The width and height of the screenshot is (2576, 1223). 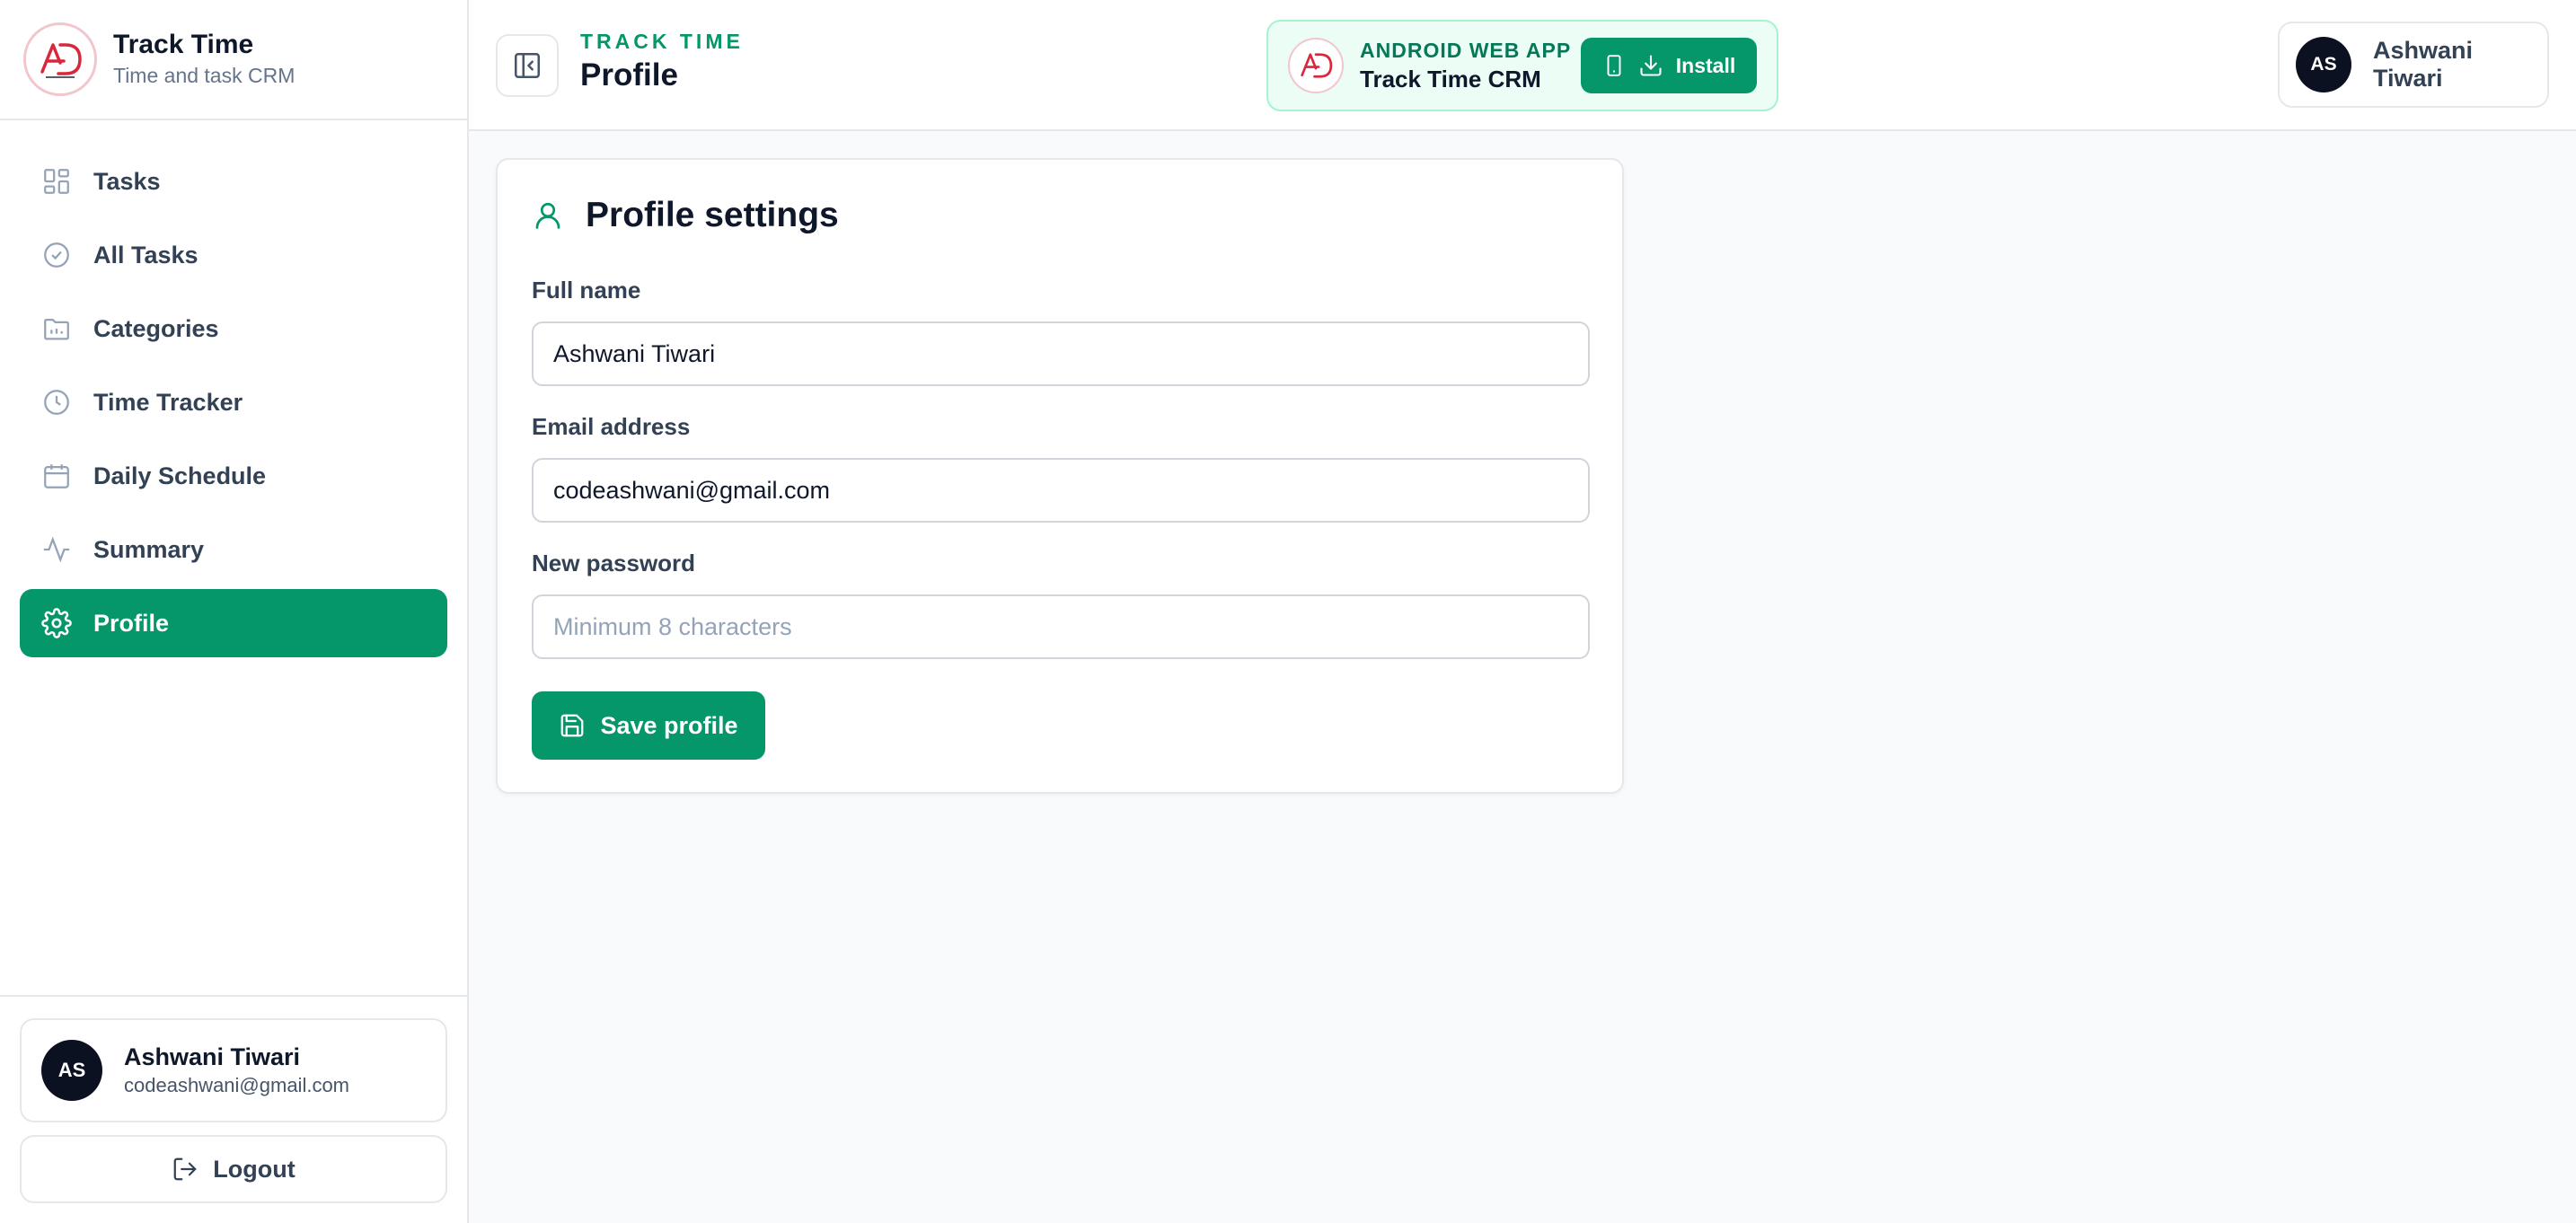 What do you see at coordinates (254, 1169) in the screenshot?
I see `logout-label: Logout` at bounding box center [254, 1169].